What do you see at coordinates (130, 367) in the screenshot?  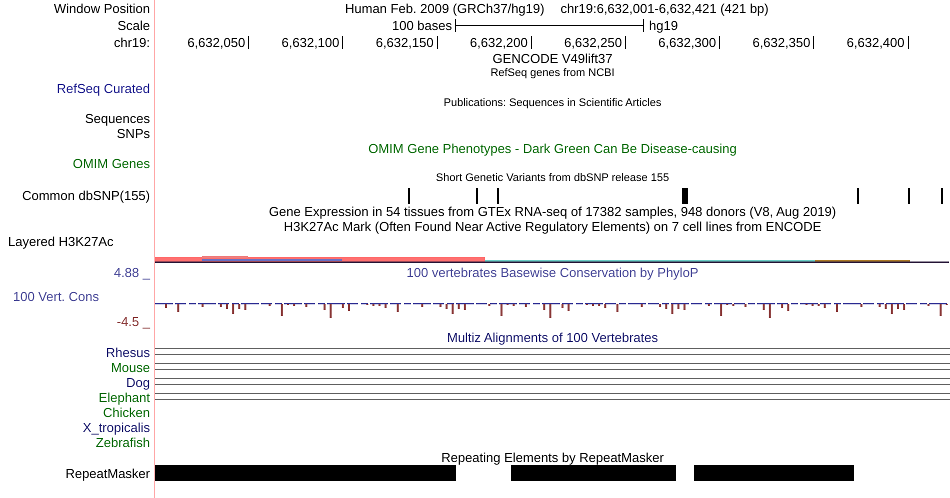 I see `track-label: Mouse` at bounding box center [130, 367].